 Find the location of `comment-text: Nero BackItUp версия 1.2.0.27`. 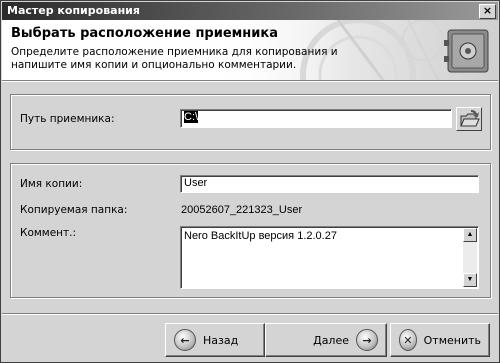

comment-text: Nero BackItUp версия 1.2.0.27 is located at coordinates (260, 236).